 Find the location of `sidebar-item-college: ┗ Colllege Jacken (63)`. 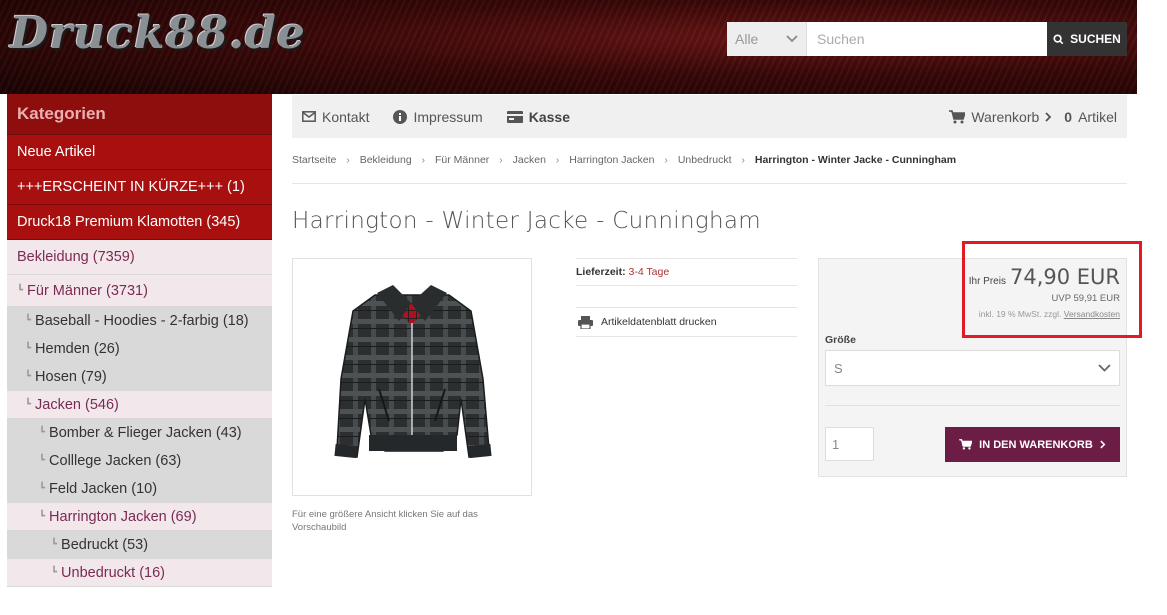

sidebar-item-college: ┗ Colllege Jacken (63) is located at coordinates (139, 461).